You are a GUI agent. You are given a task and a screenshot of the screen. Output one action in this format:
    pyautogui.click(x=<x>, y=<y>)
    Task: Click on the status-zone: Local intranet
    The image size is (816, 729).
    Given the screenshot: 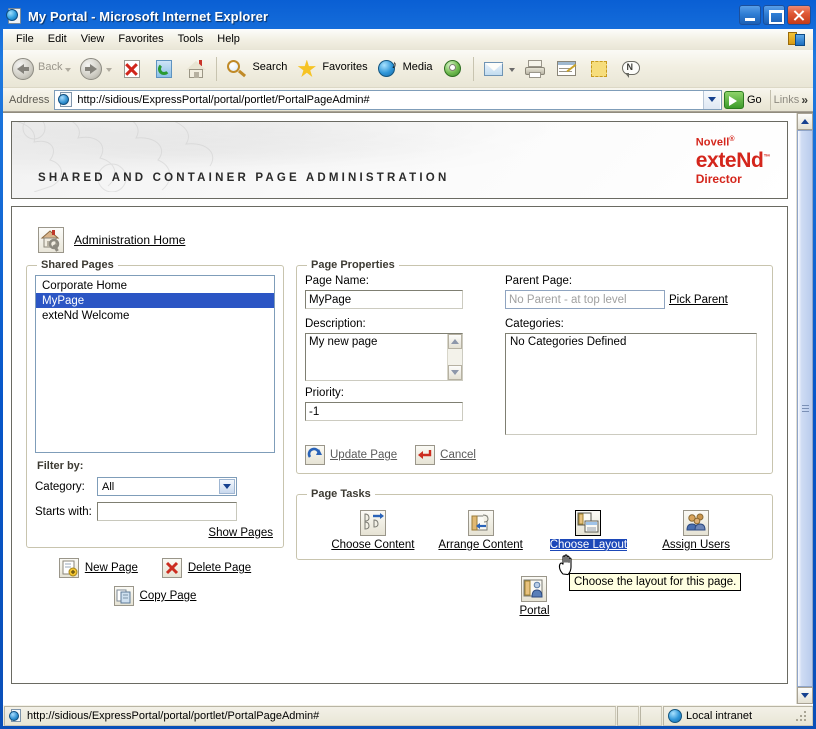 What is the action you would take?
    pyautogui.click(x=719, y=715)
    